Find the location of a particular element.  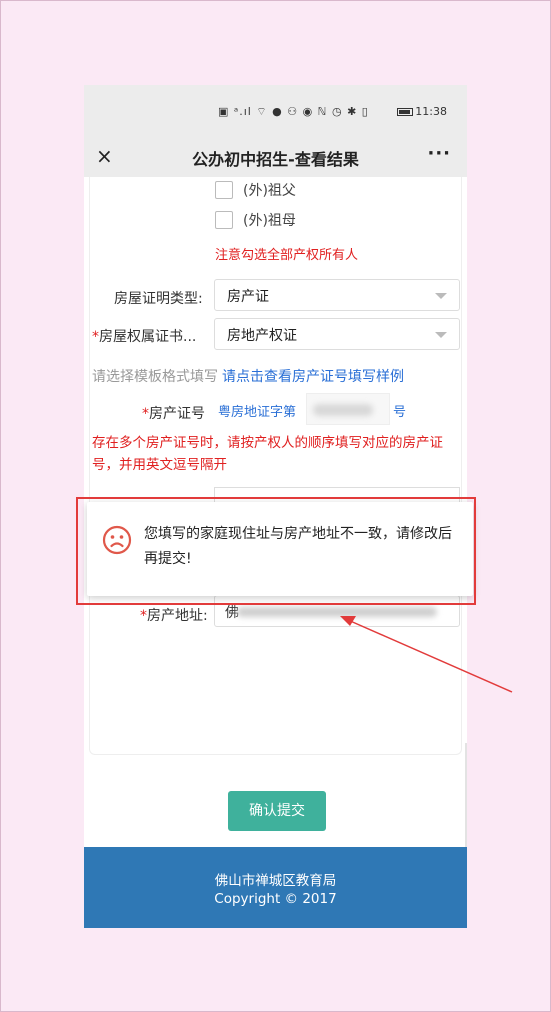

error-toast: 您填写的家庭现住址与房产地址不一致，请修改后再提交! is located at coordinates (280, 549).